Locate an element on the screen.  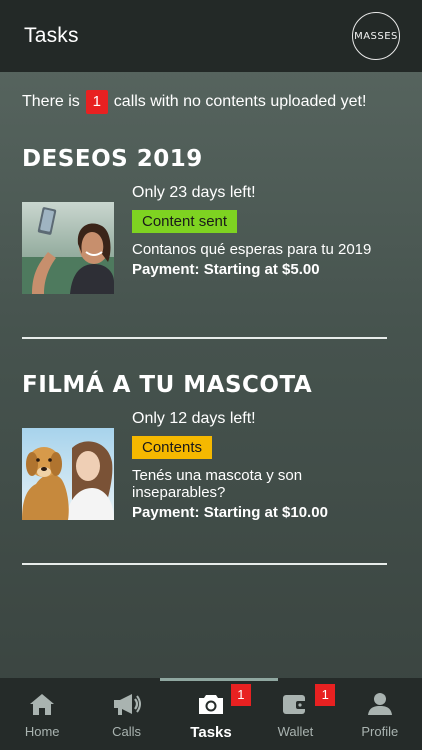
tab-label: Profile is located at coordinates (380, 731).